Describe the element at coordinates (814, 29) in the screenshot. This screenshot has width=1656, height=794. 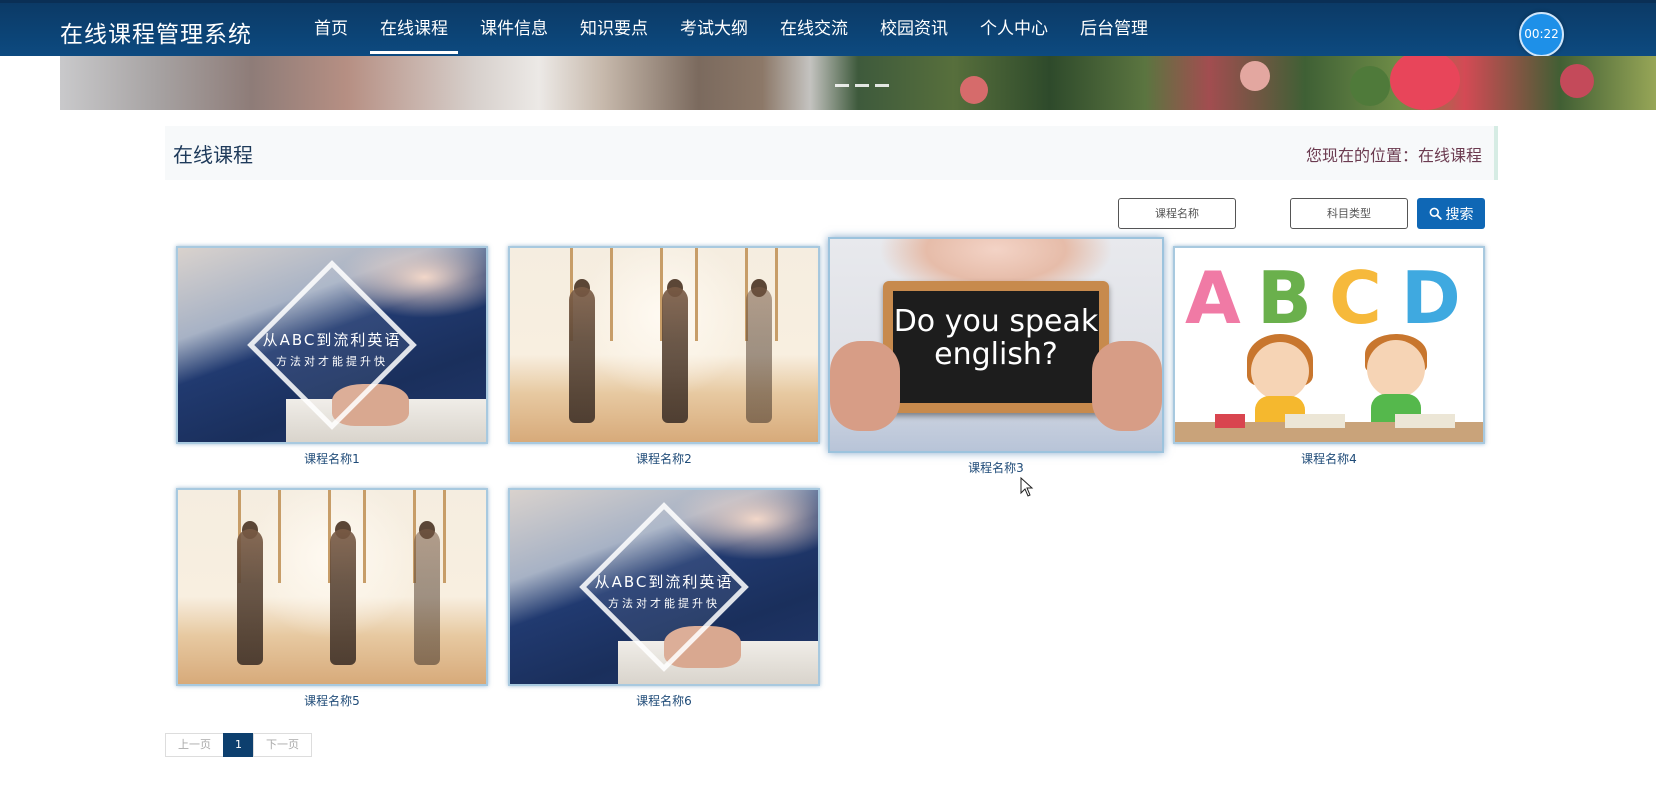
I see `nav-item-online-forum: 在线交流` at that location.